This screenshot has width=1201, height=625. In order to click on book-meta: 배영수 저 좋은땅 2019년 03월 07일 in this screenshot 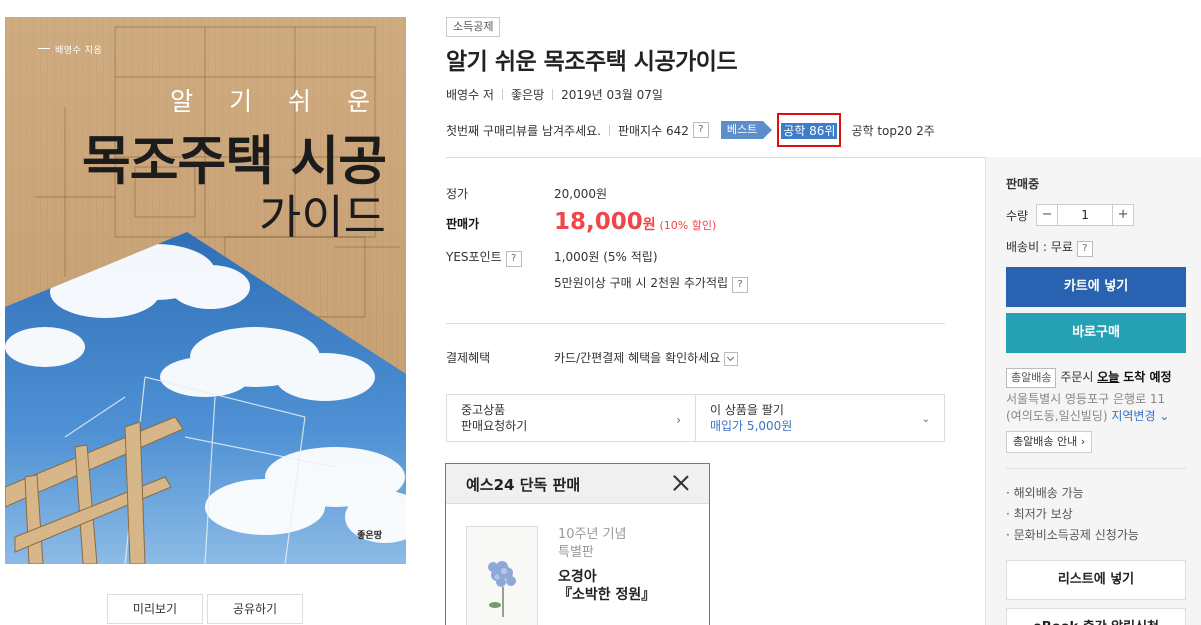, I will do `click(554, 94)`.